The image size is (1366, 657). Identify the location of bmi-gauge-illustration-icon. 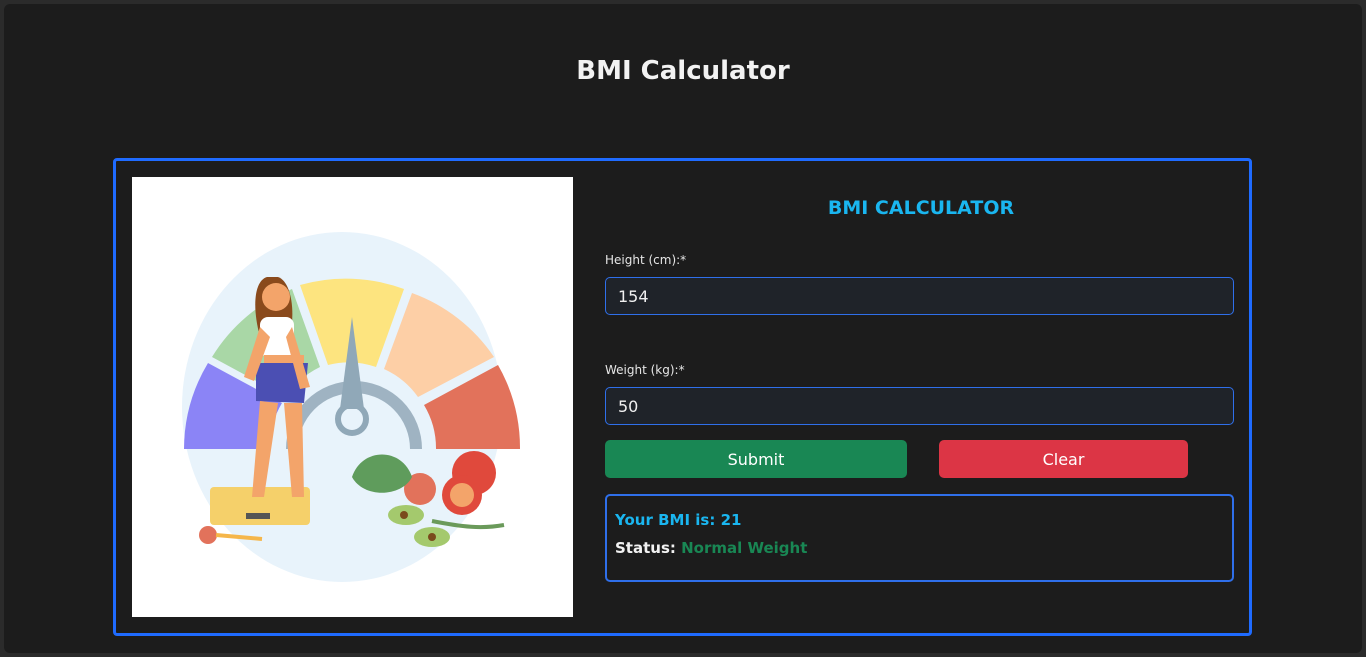
(351, 407).